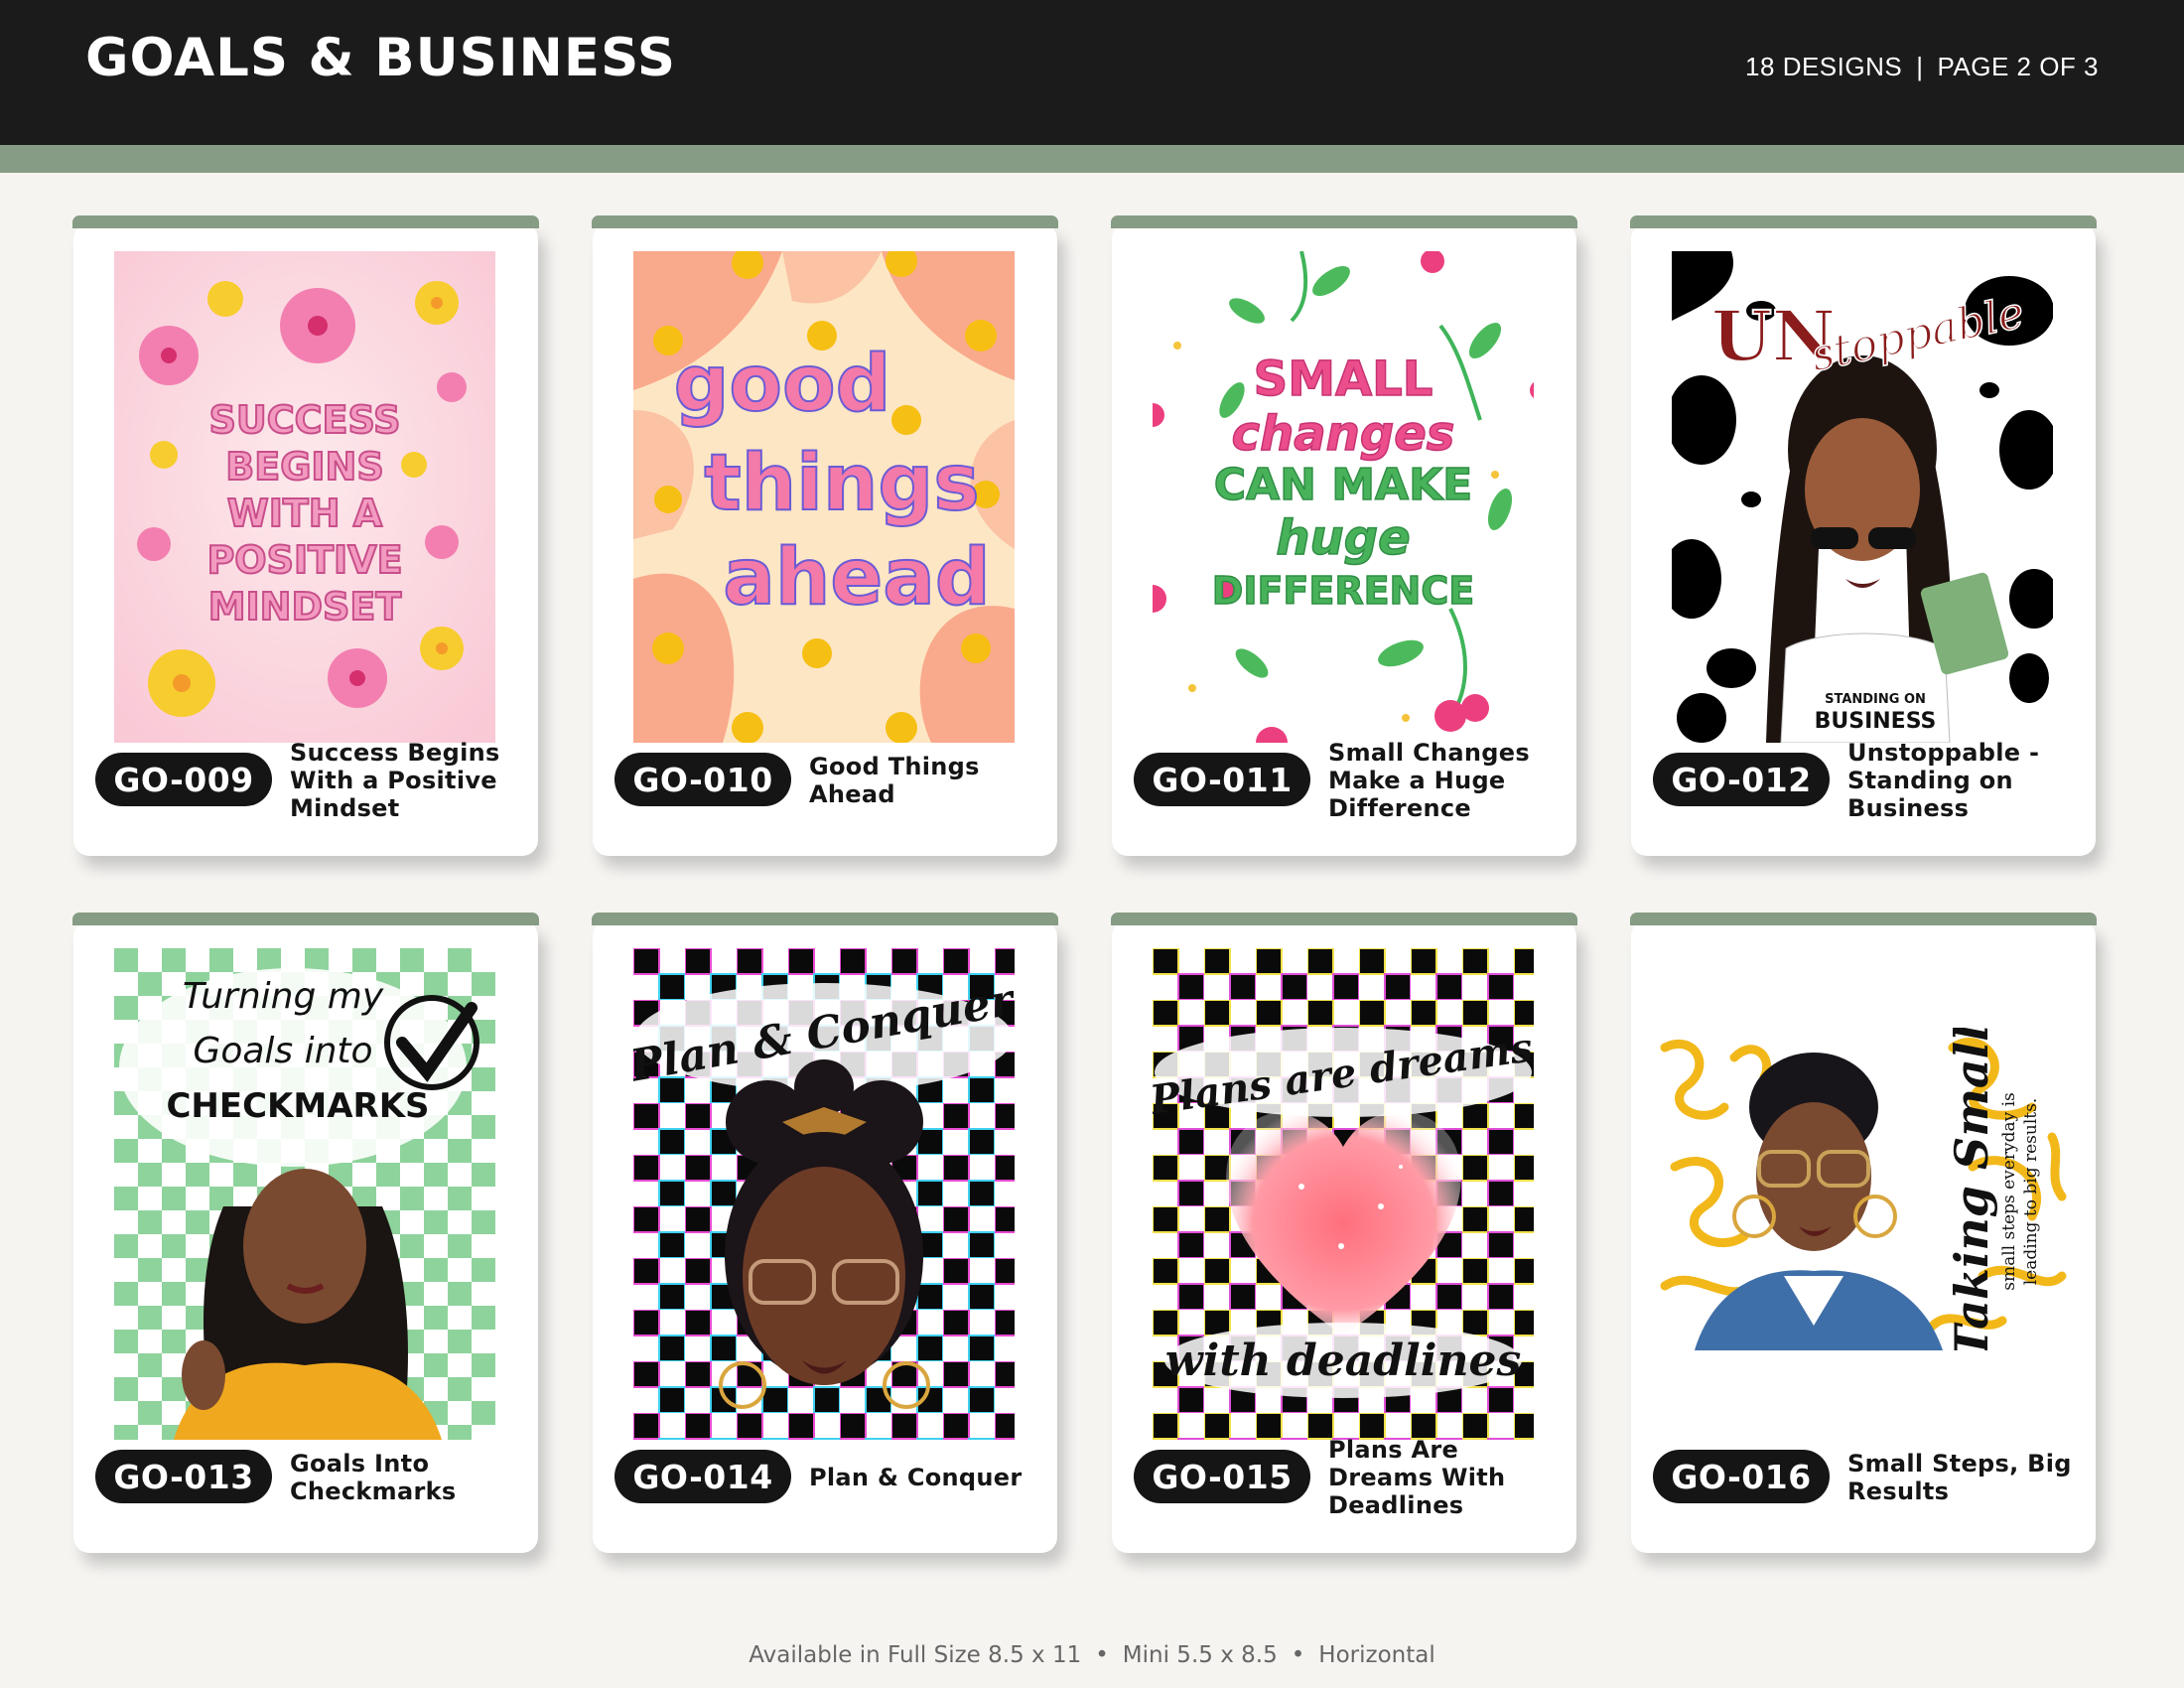  Describe the element at coordinates (395, 780) in the screenshot. I see `design-title: Success Begins With a Positive Mindset` at that location.